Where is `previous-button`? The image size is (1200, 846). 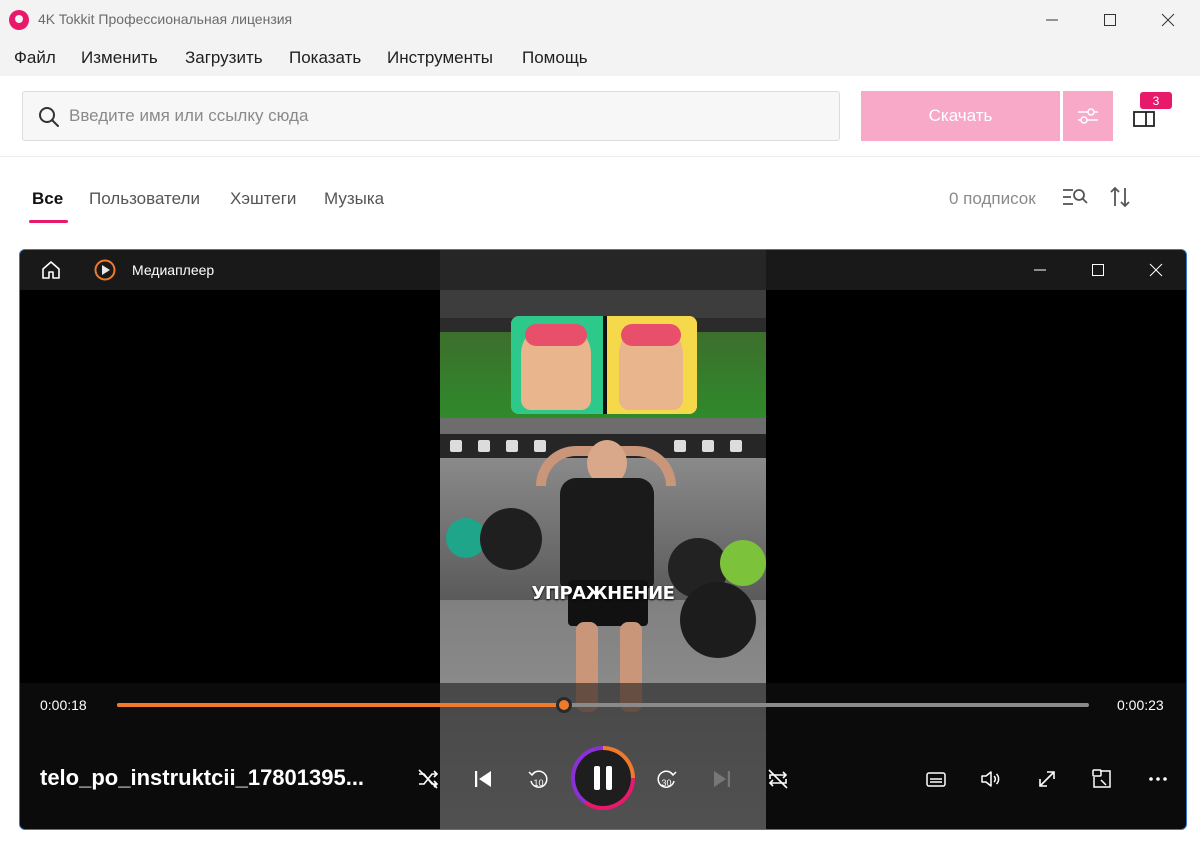
previous-button is located at coordinates (483, 779).